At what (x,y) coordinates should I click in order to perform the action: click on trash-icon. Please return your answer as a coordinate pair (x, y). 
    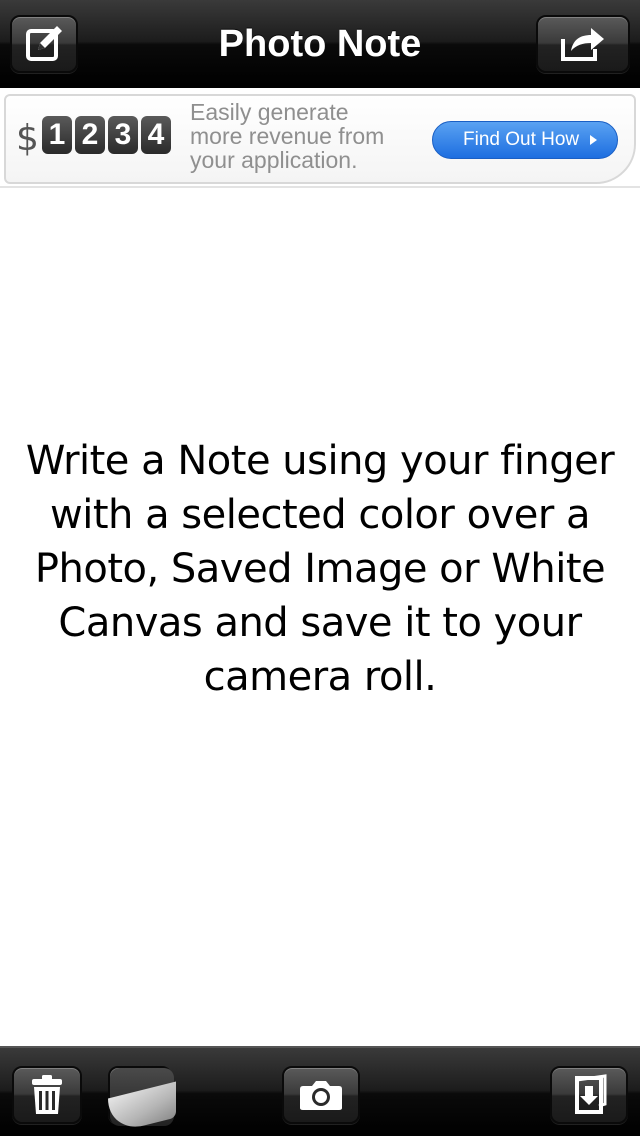
    Looking at the image, I should click on (47, 1094).